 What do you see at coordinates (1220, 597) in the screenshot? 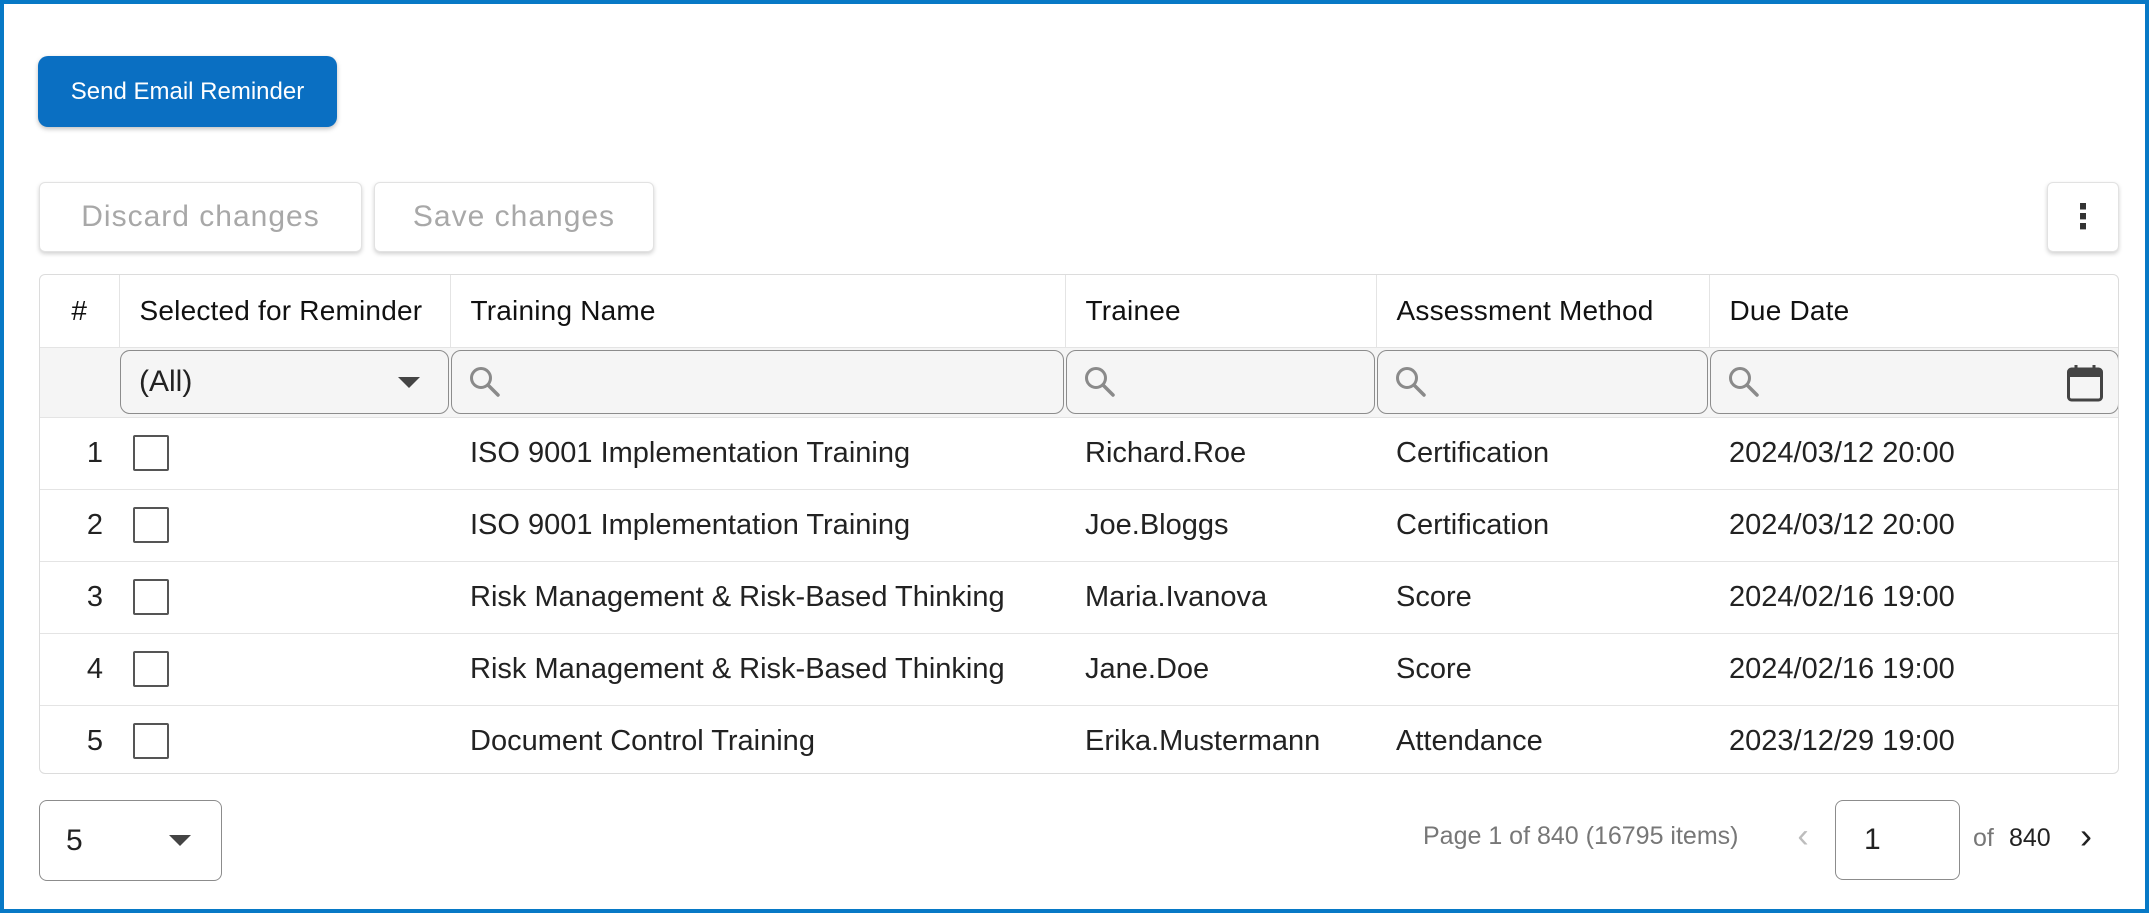
I see `trainee-cell: Maria.Ivanova` at bounding box center [1220, 597].